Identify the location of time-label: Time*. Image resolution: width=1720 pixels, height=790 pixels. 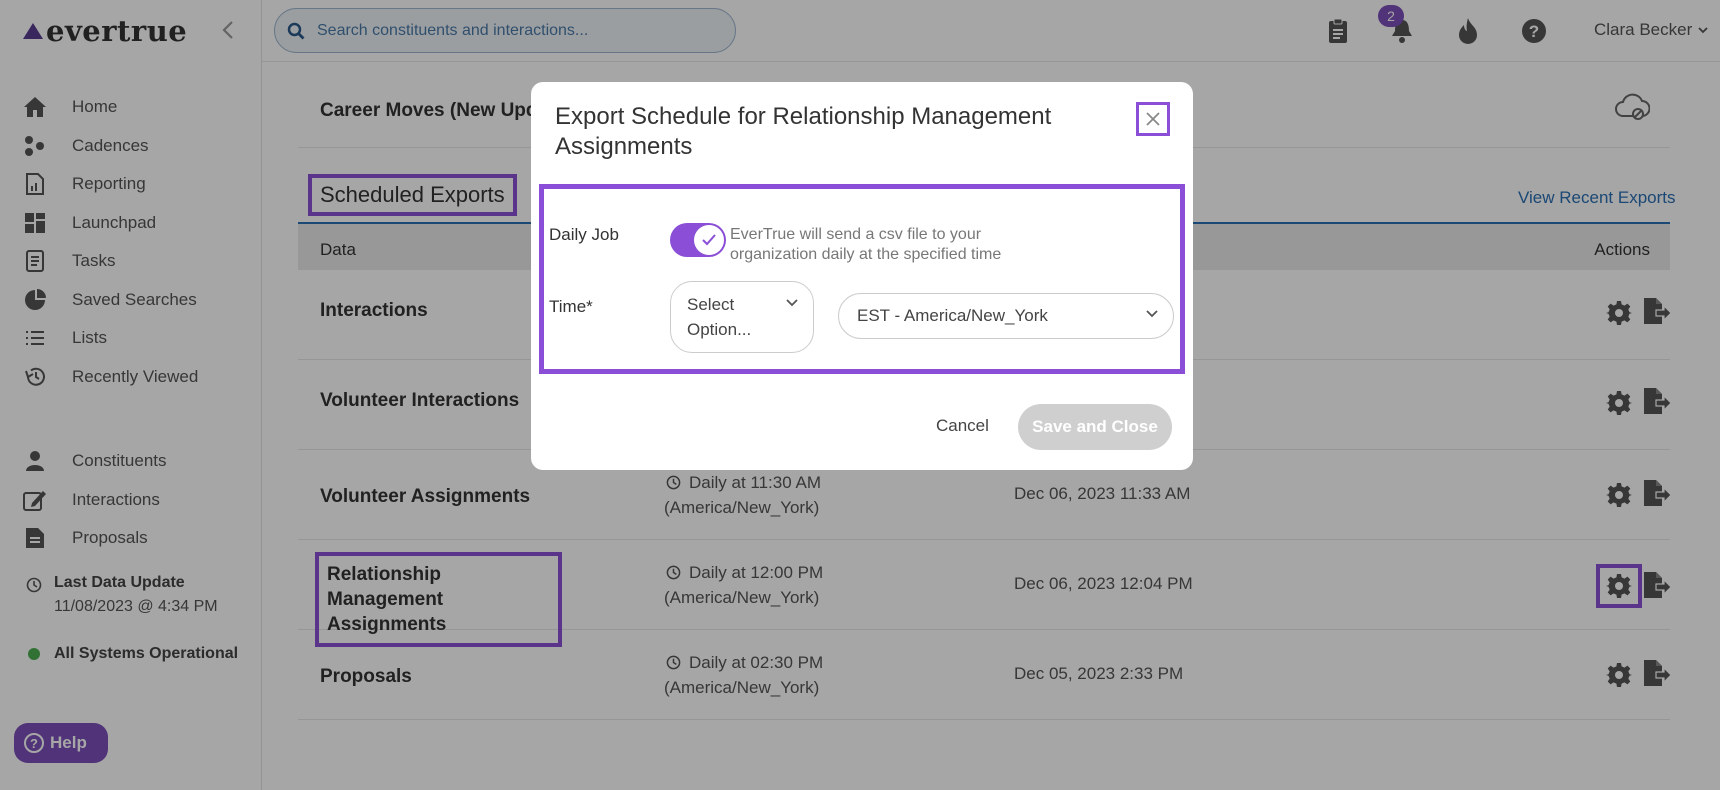
(571, 306).